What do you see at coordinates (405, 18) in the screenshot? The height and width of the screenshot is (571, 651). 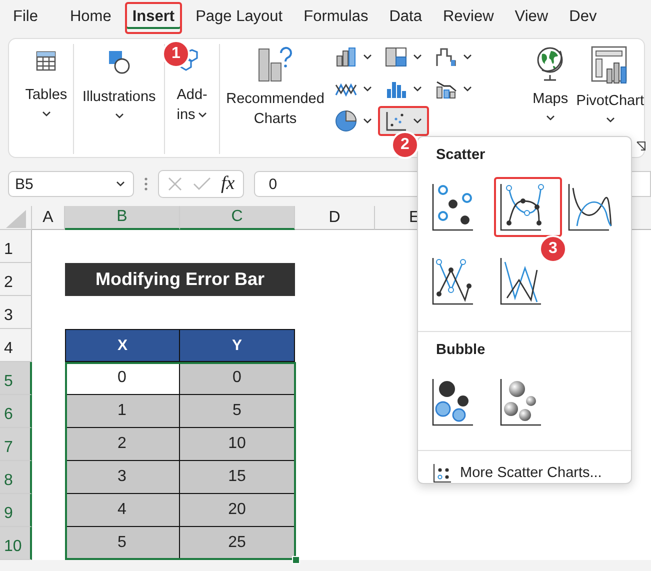 I see `menu-tab: Data` at bounding box center [405, 18].